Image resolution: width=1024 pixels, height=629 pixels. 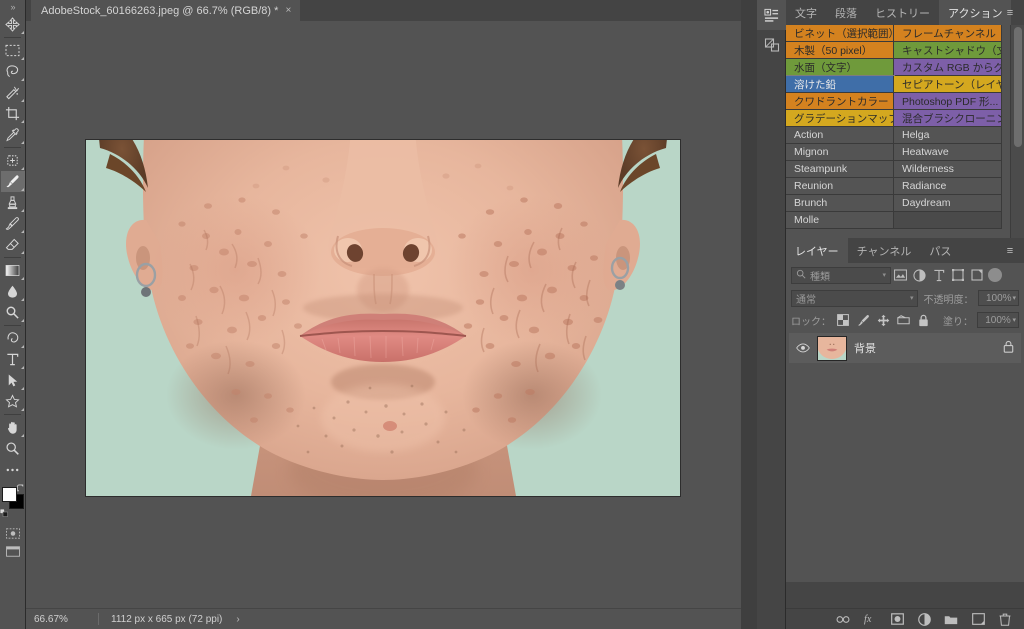 What do you see at coordinates (843, 320) in the screenshot?
I see `lock-transparent-pixels-icon` at bounding box center [843, 320].